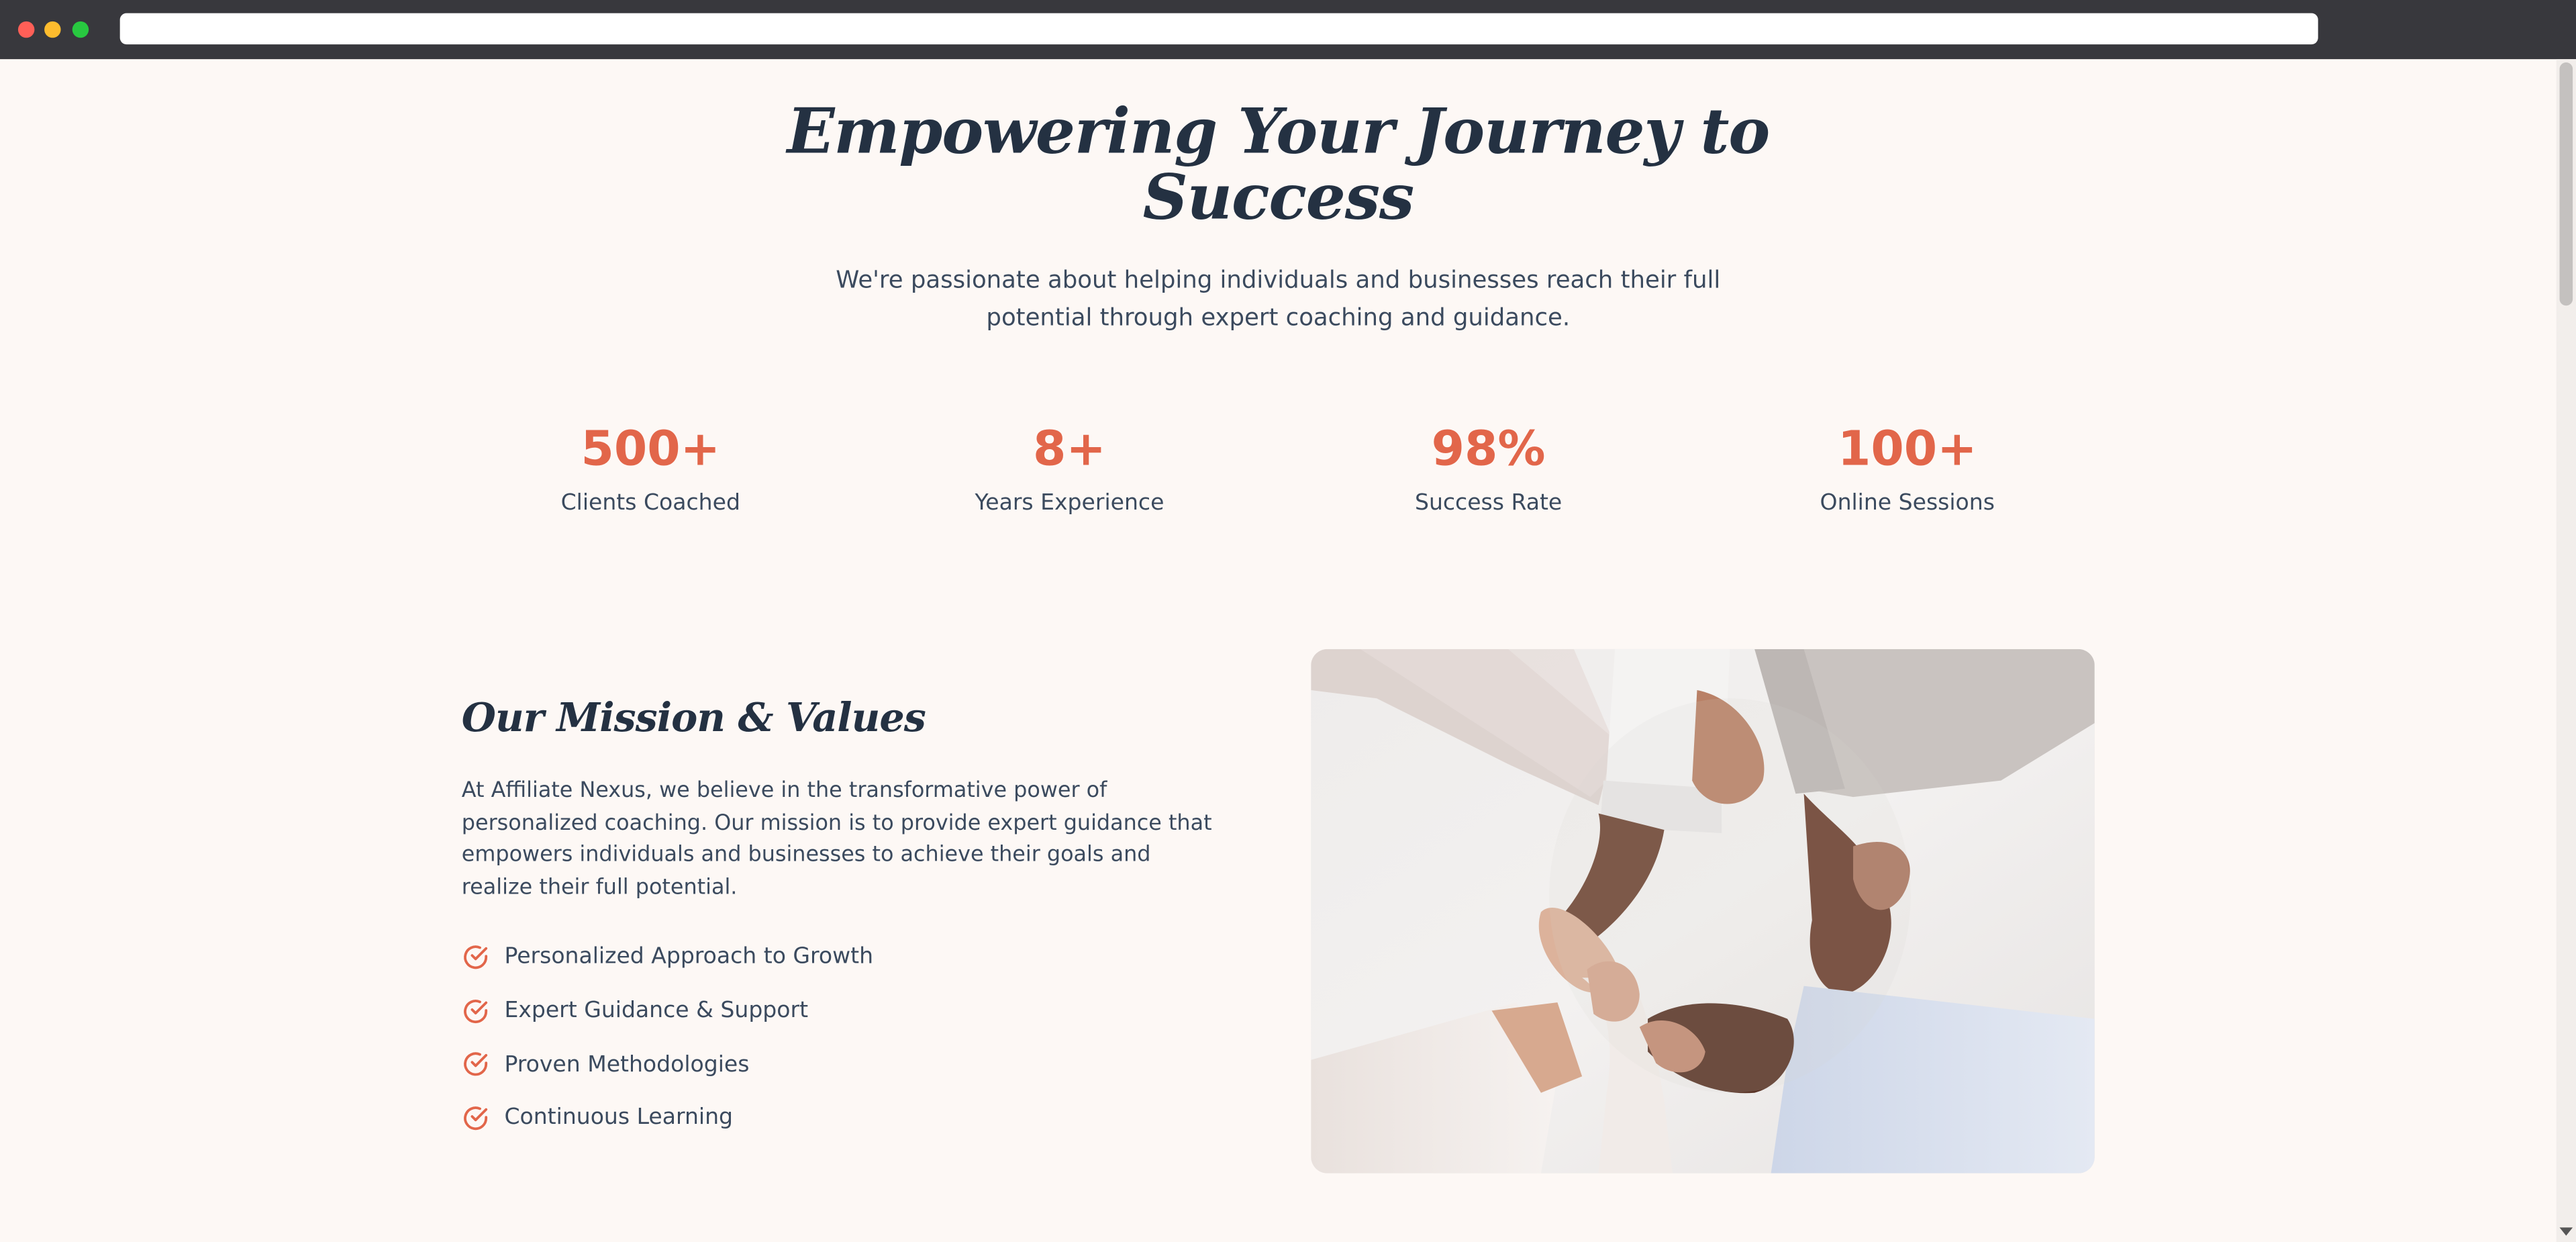 This screenshot has width=2576, height=1242. I want to click on address-bar, so click(1218, 29).